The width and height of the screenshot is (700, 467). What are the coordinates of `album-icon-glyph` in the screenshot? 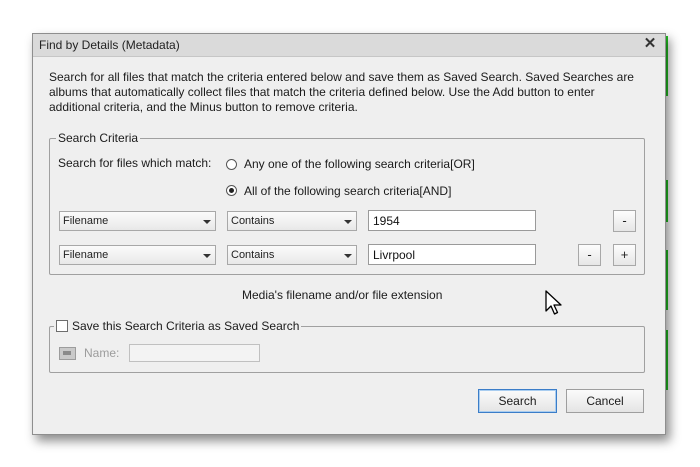 It's located at (67, 353).